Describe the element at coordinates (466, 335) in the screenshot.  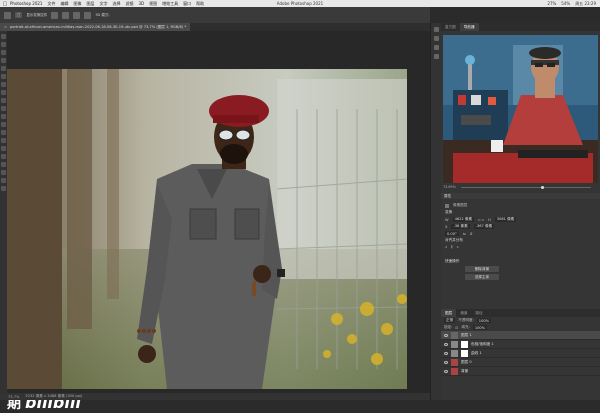
I see `layer-name: 图层 1` at that location.